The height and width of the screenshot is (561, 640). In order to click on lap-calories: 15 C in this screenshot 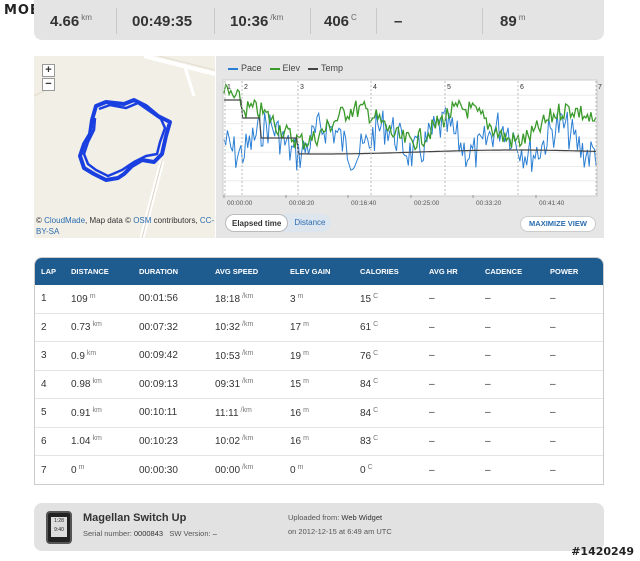, I will do `click(369, 298)`.